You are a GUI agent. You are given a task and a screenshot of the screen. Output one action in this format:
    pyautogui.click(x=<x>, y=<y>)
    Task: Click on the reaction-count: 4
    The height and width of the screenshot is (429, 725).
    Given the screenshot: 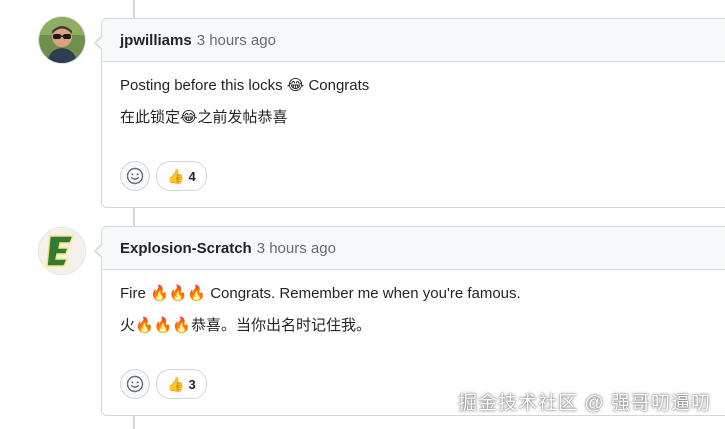 What is the action you would take?
    pyautogui.click(x=192, y=176)
    